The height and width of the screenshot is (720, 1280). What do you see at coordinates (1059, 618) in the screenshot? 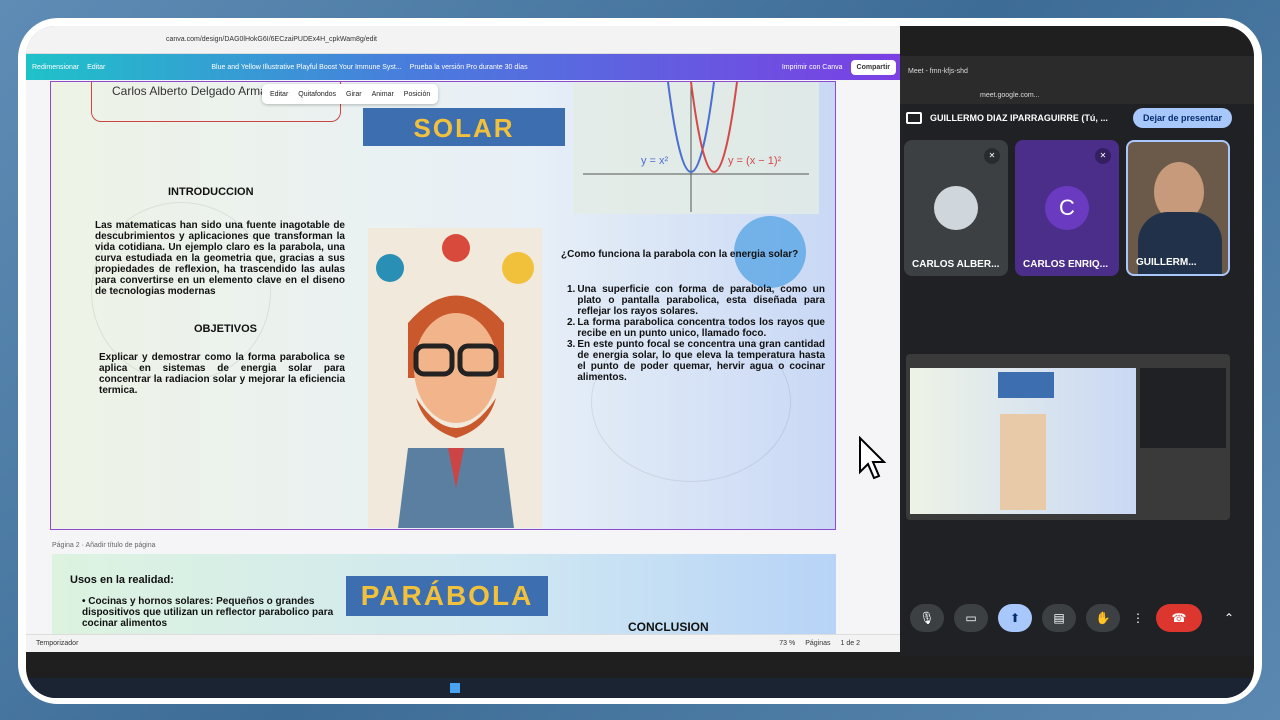
I see `captions-icon: ▤` at bounding box center [1059, 618].